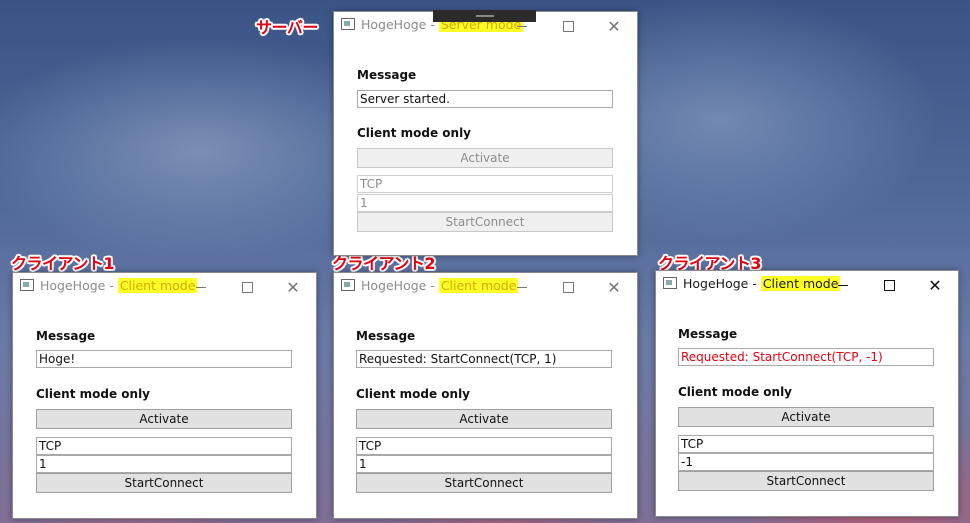 The image size is (970, 523). I want to click on message-field: Requested: StartConnect(TCP, 1), so click(484, 359).